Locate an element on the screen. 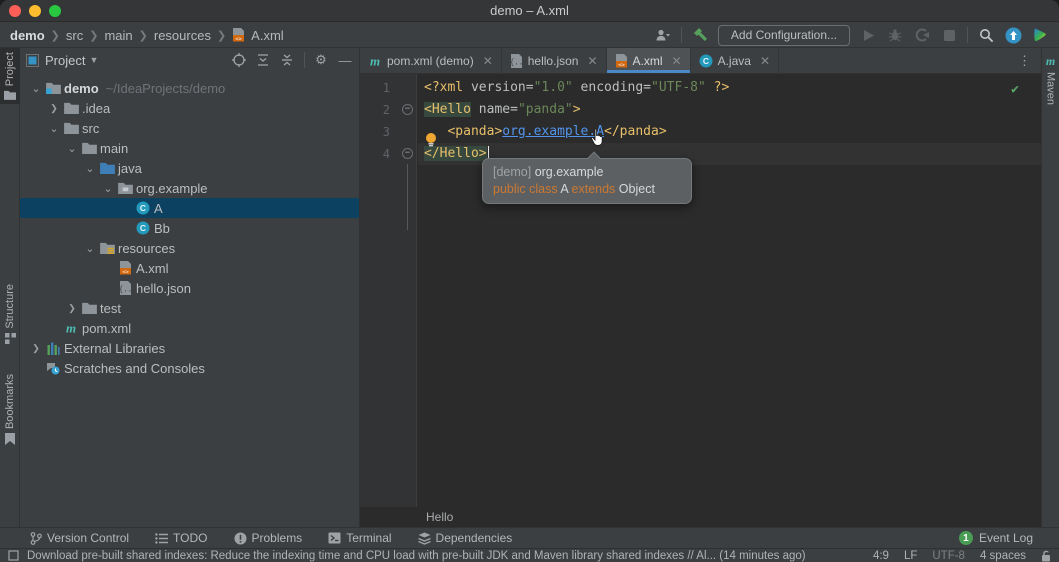  search-everywhere-icon is located at coordinates (986, 35).